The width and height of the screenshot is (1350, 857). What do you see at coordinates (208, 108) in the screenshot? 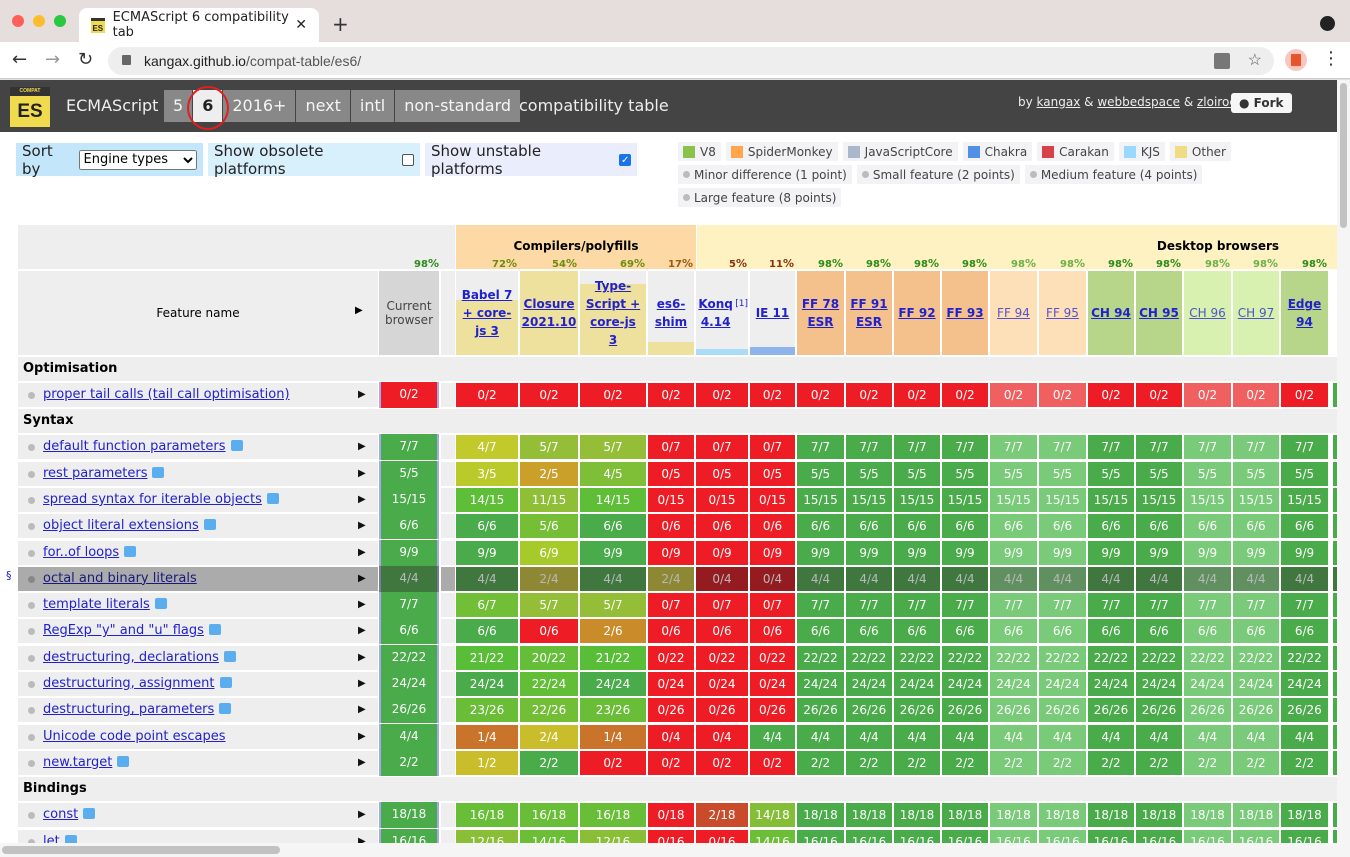
I see `version-tab: 6` at bounding box center [208, 108].